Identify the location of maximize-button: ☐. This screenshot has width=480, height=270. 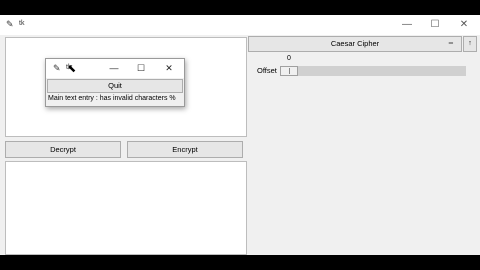
(435, 25).